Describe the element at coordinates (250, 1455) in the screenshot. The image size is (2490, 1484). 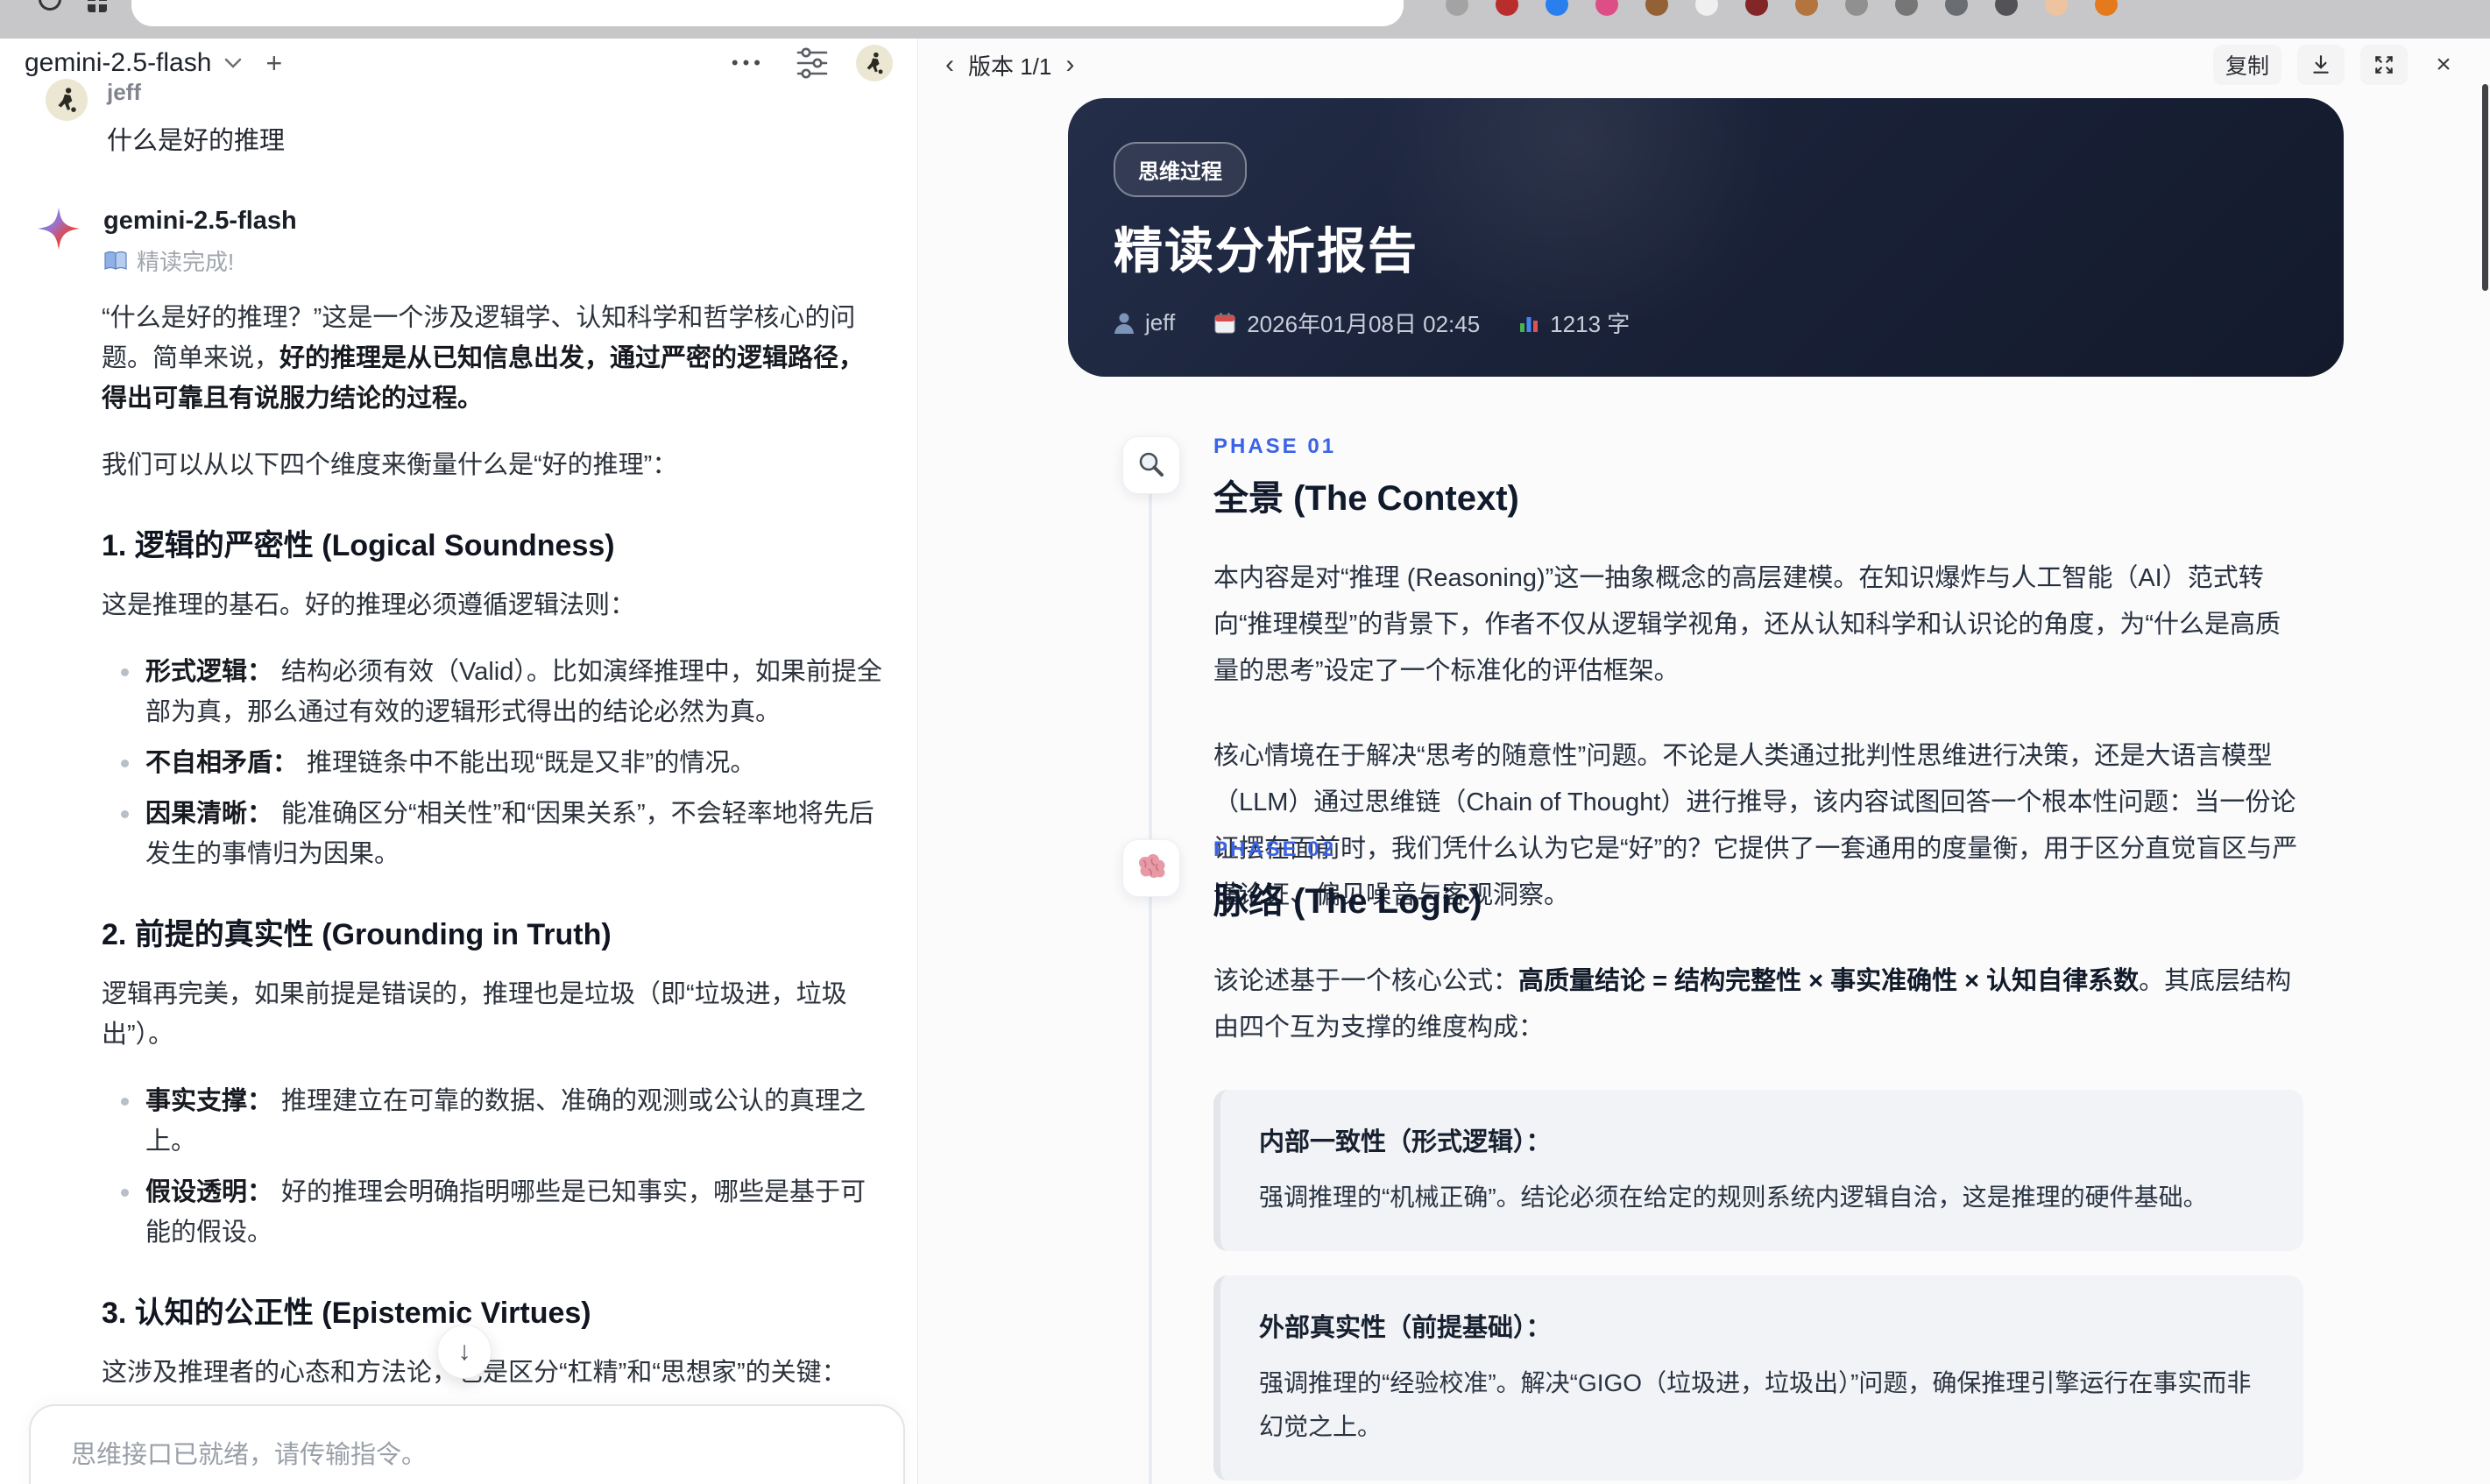
I see `composer-placeholder: 思维接口已就绪，请传输指令。` at that location.